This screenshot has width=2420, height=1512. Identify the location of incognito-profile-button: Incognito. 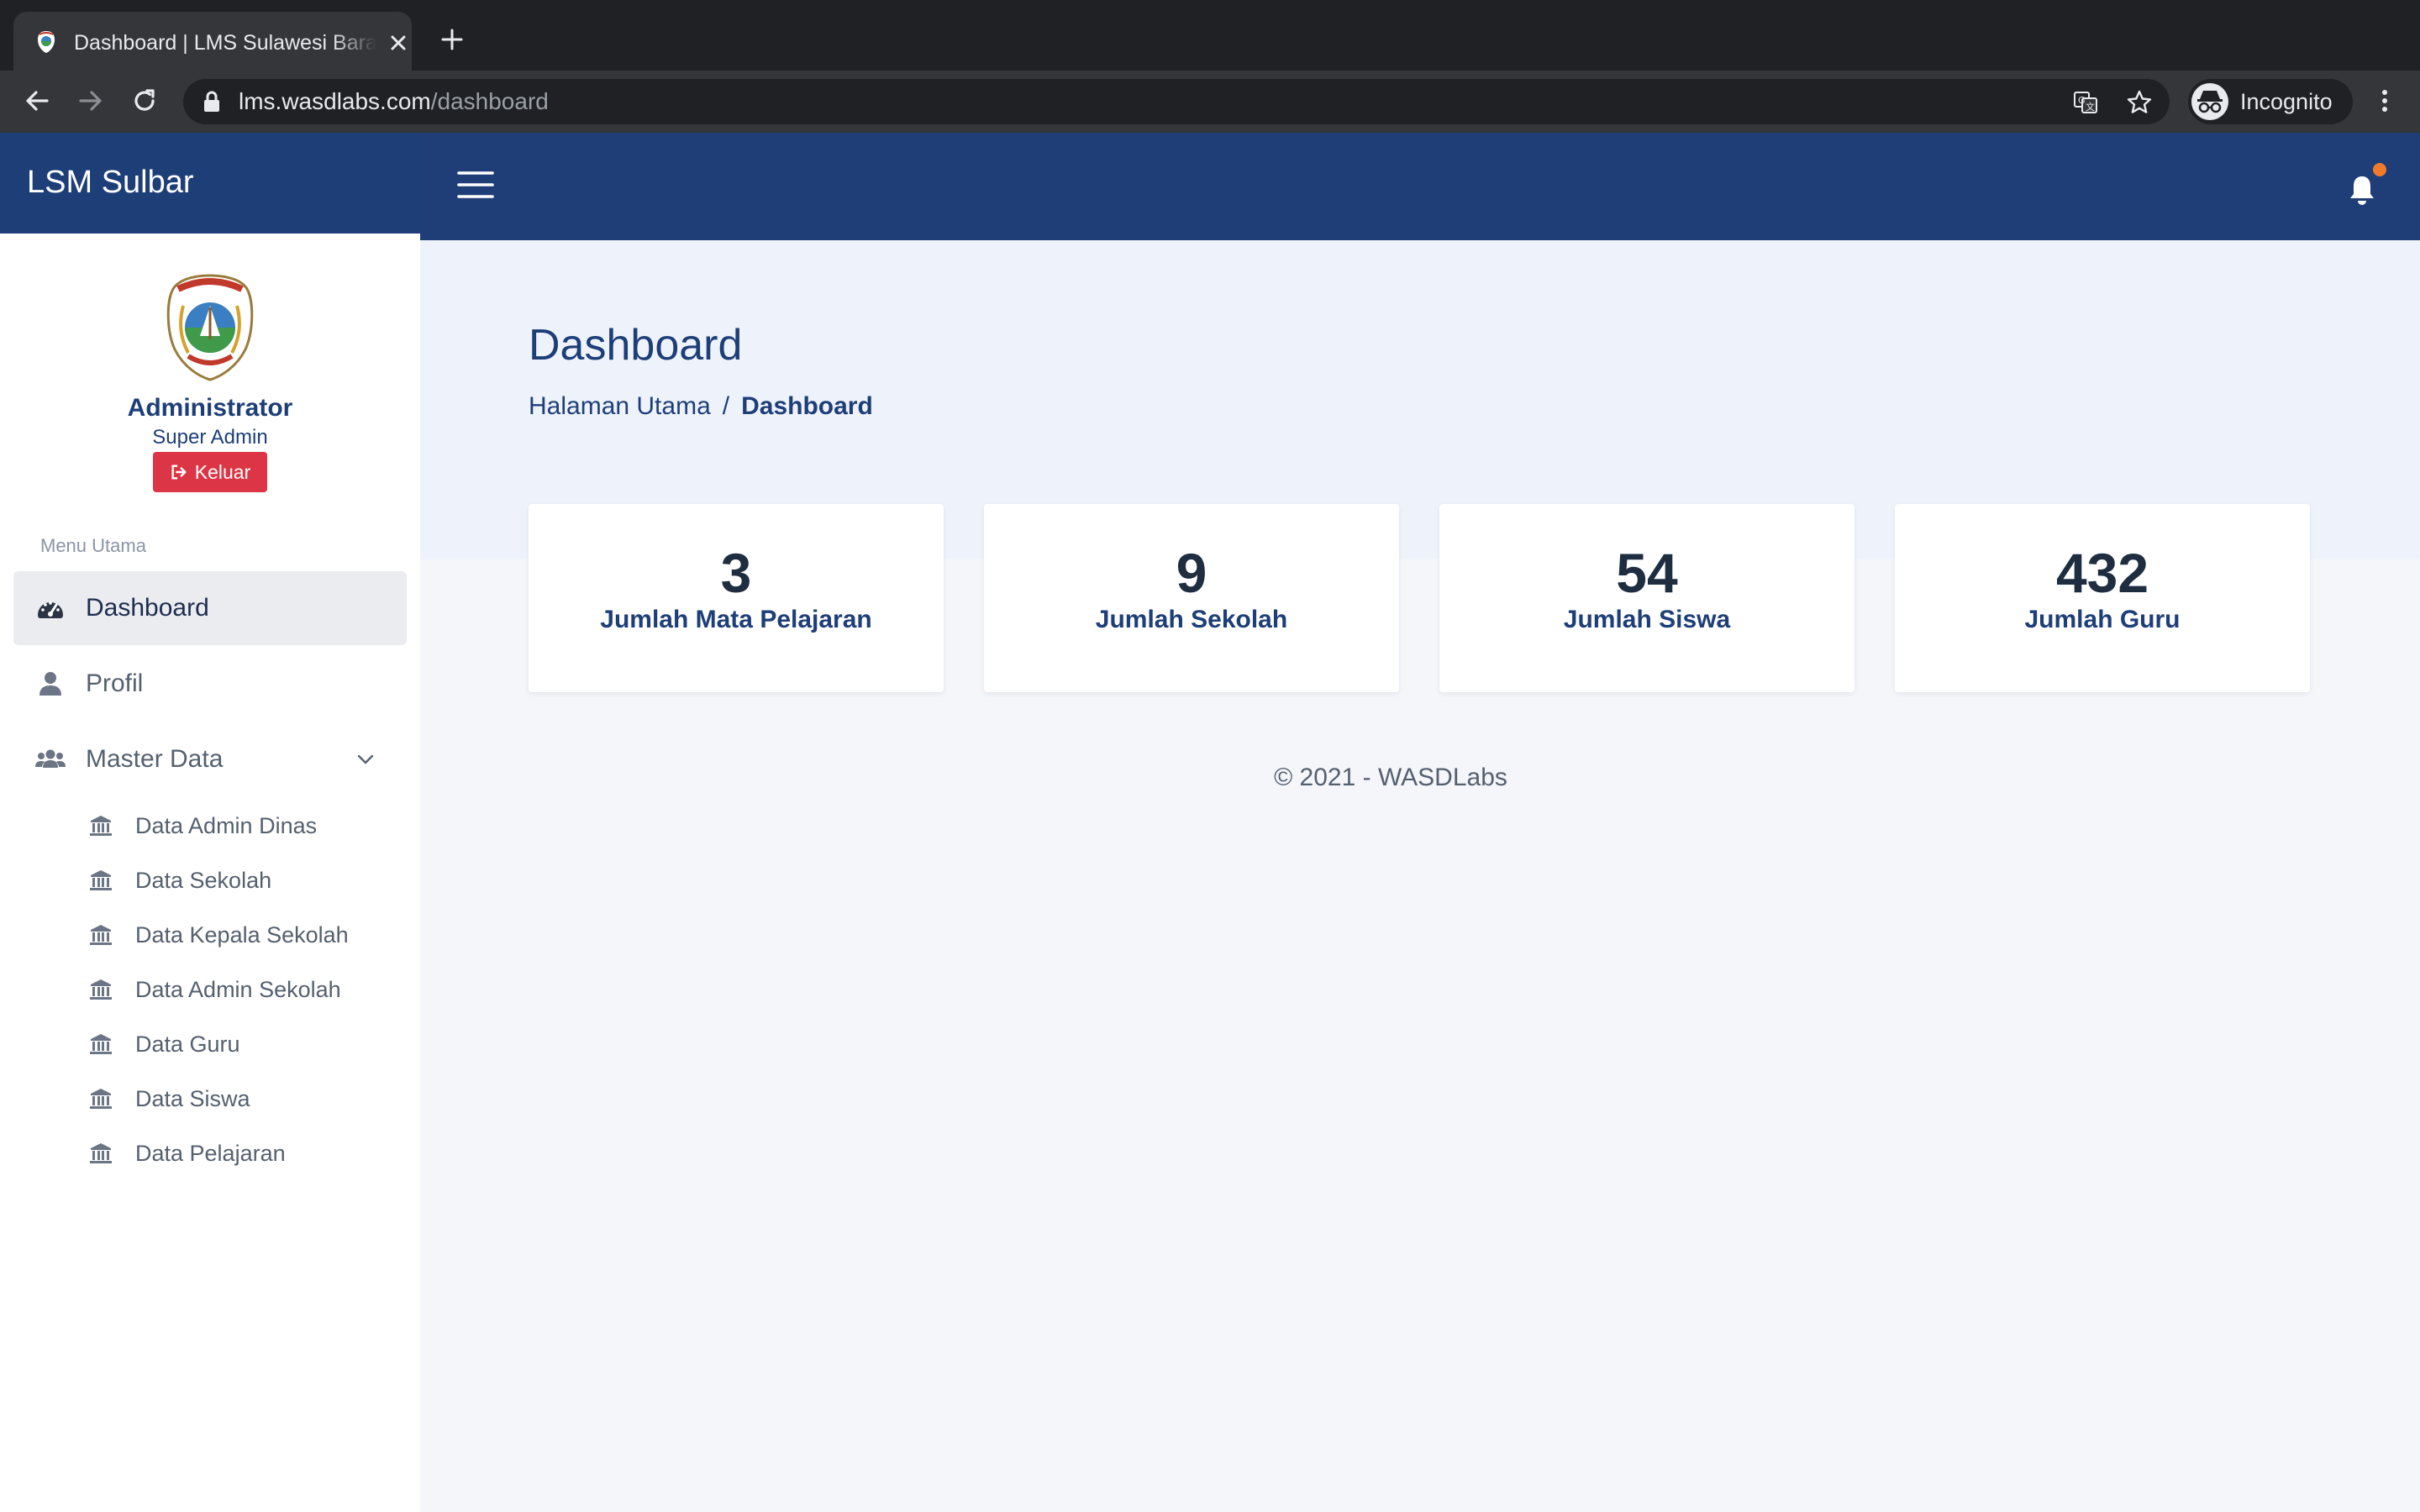
(2270, 101).